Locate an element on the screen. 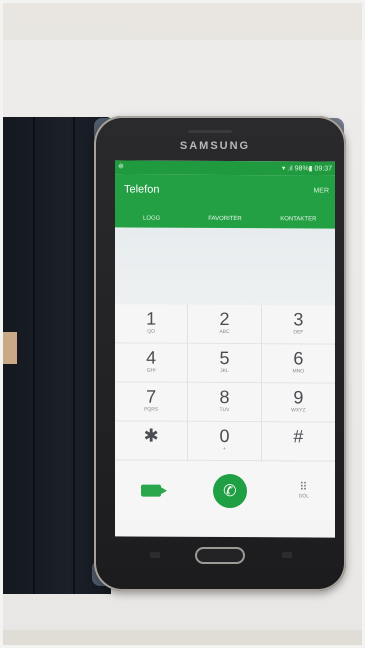 The width and height of the screenshot is (365, 648). key-hash: # is located at coordinates (298, 442).